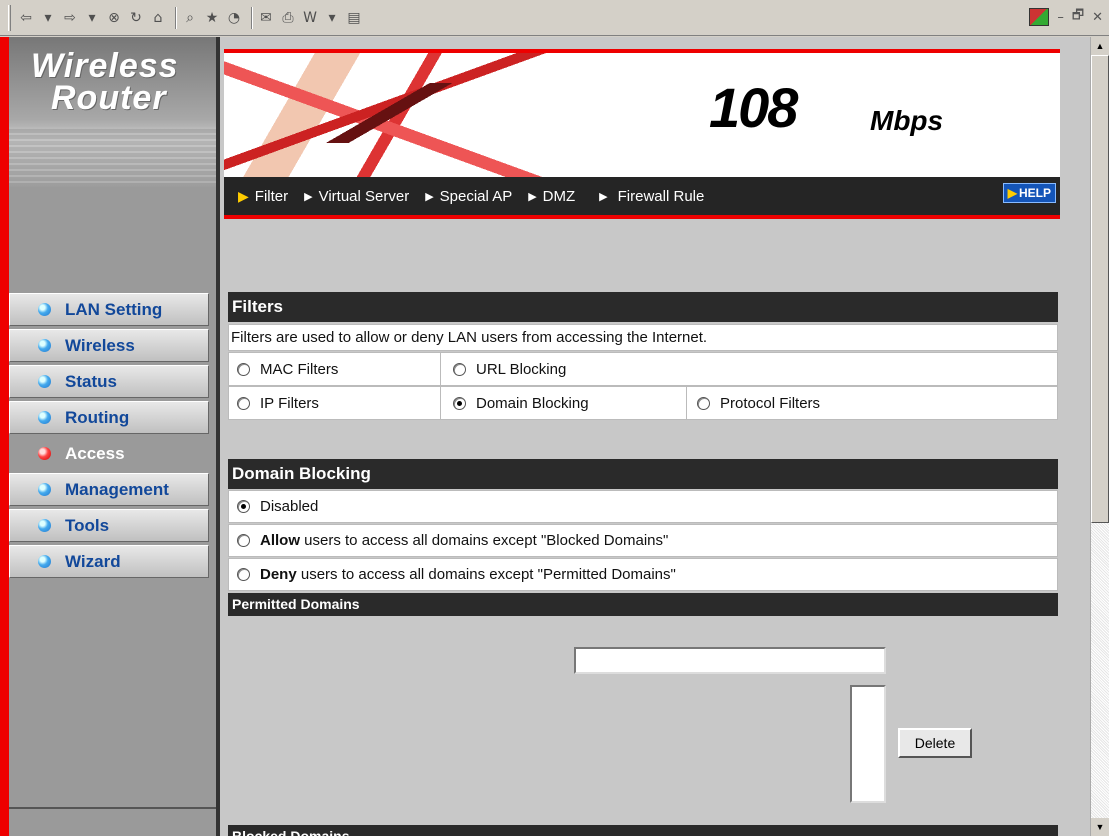  What do you see at coordinates (532, 403) in the screenshot?
I see `domain-blocking-label: Domain Blocking` at bounding box center [532, 403].